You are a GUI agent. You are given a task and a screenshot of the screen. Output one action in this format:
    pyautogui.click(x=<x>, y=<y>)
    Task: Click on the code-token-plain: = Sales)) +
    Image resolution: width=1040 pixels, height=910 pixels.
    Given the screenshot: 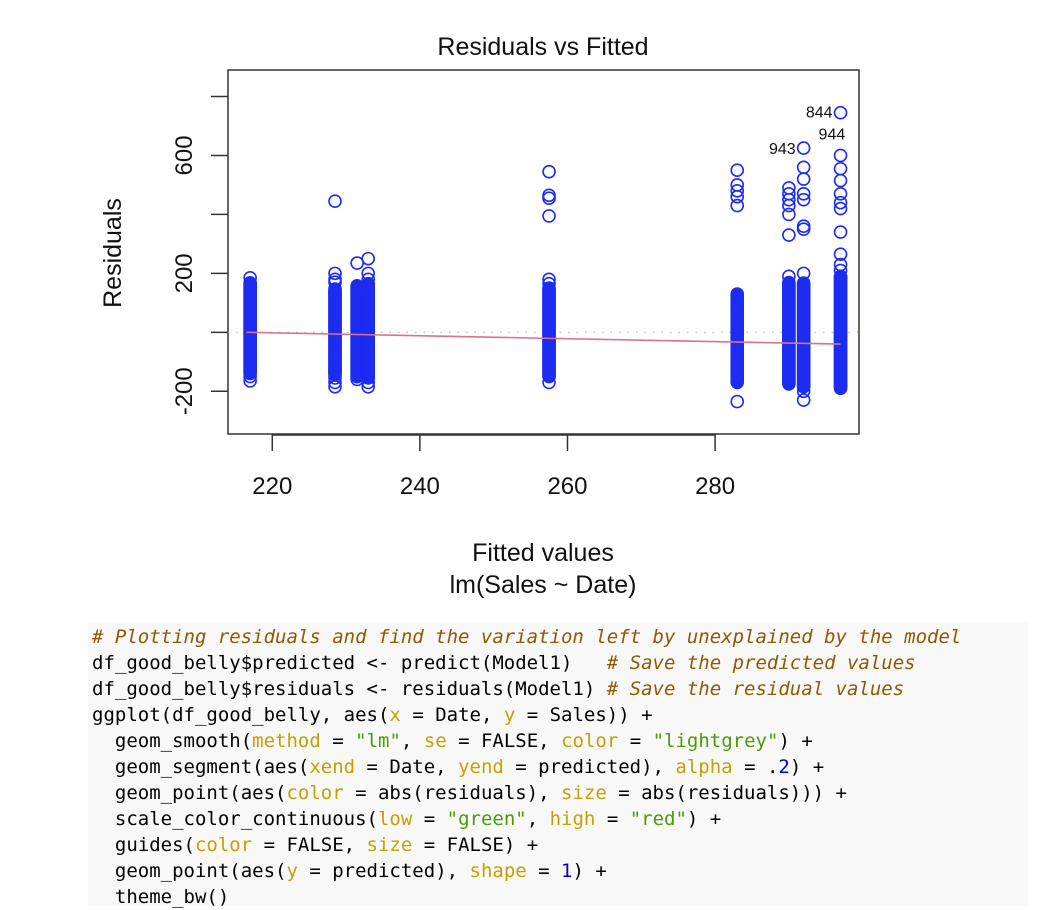 What is the action you would take?
    pyautogui.click(x=584, y=715)
    